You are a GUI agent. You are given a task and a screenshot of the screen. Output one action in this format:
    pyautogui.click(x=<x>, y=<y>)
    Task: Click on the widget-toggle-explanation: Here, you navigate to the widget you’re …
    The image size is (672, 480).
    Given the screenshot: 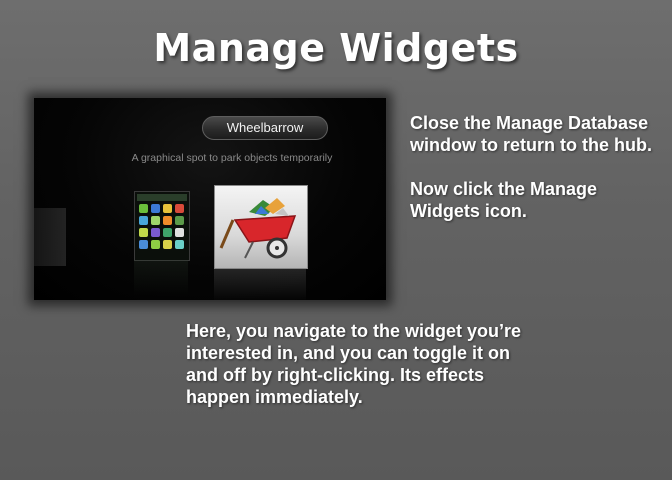 What is the action you would take?
    pyautogui.click(x=354, y=364)
    